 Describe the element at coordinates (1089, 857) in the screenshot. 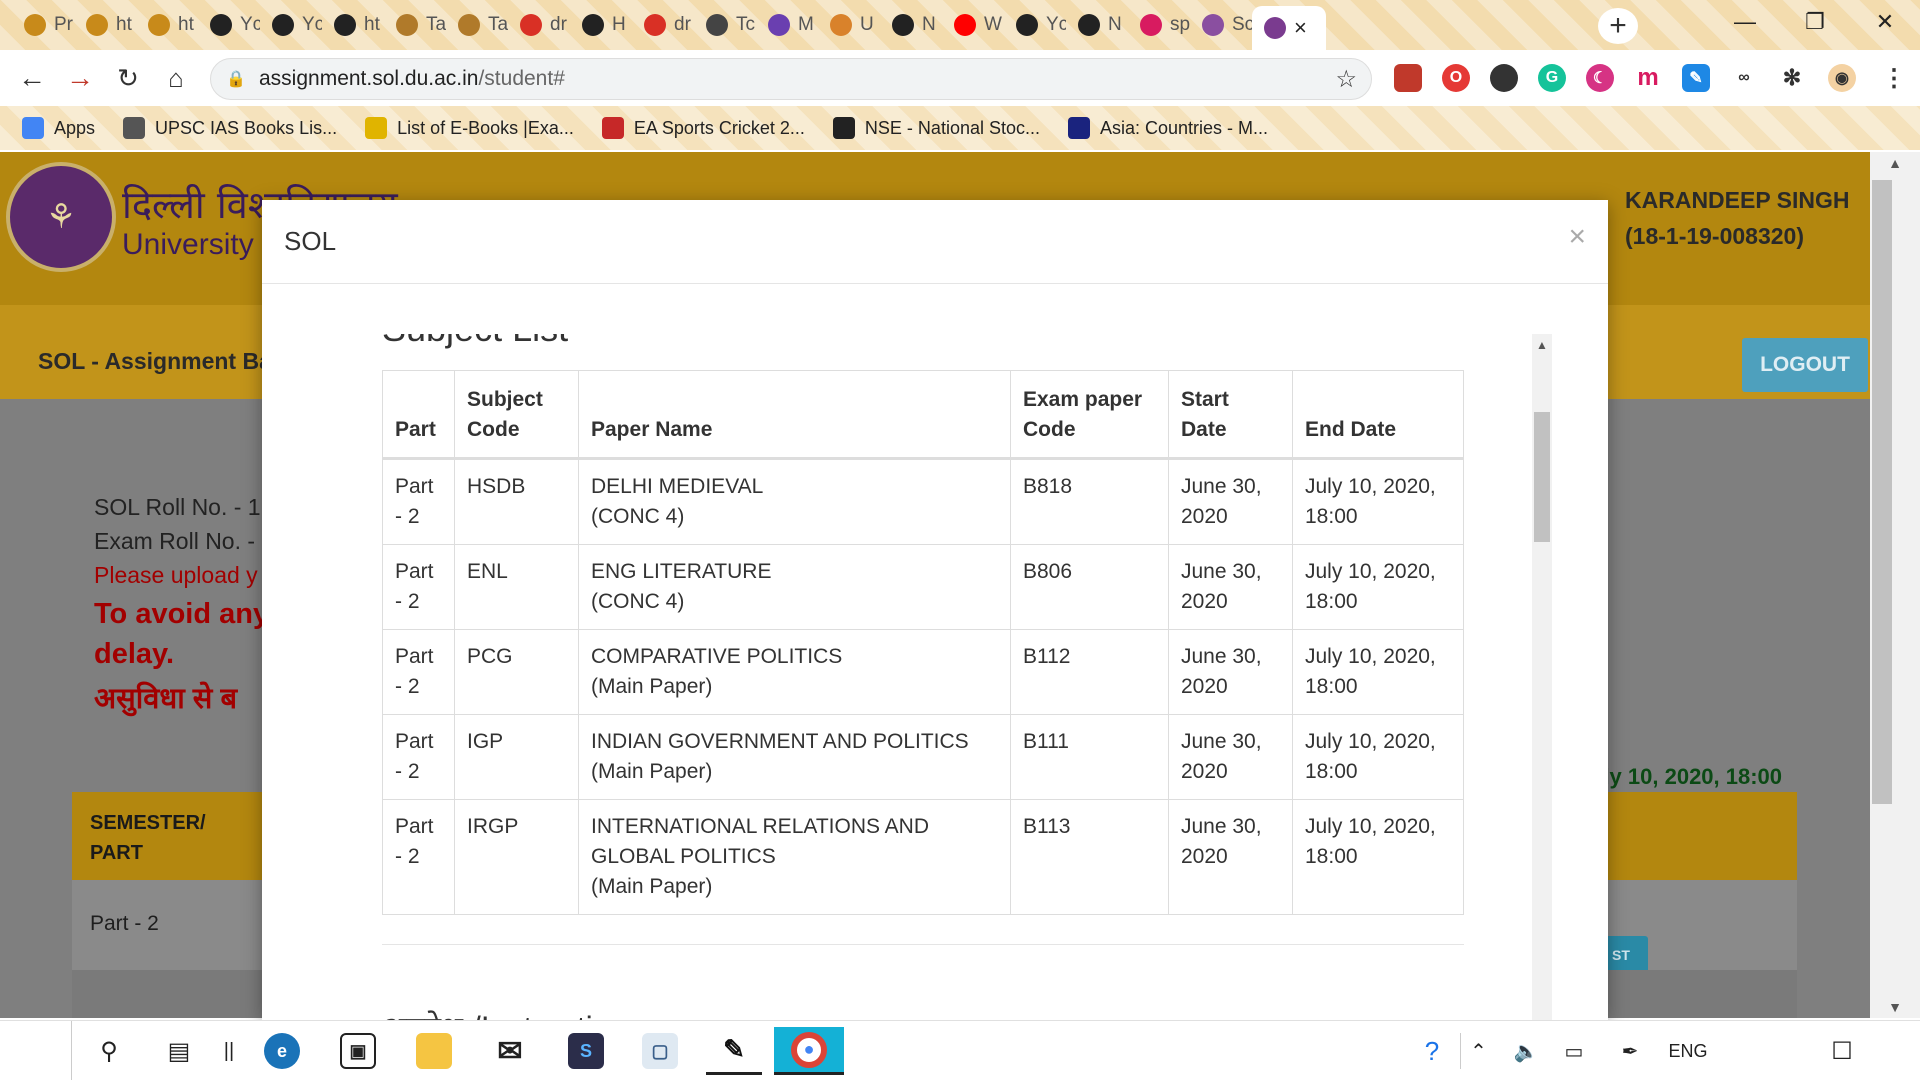

I see `exam-code-cell: B113` at that location.